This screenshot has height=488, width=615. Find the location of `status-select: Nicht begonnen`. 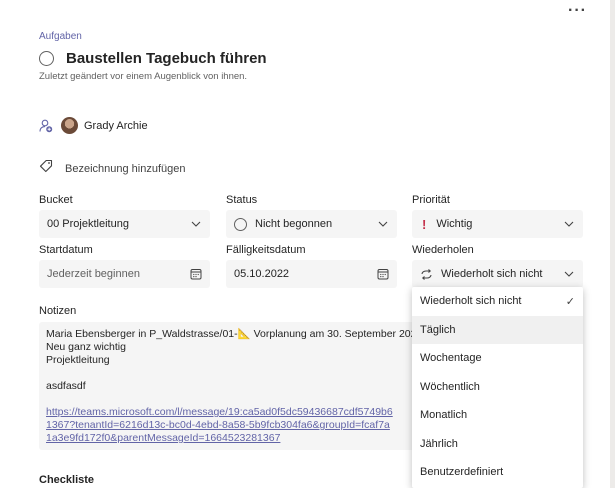

status-select: Nicht begonnen is located at coordinates (311, 224).